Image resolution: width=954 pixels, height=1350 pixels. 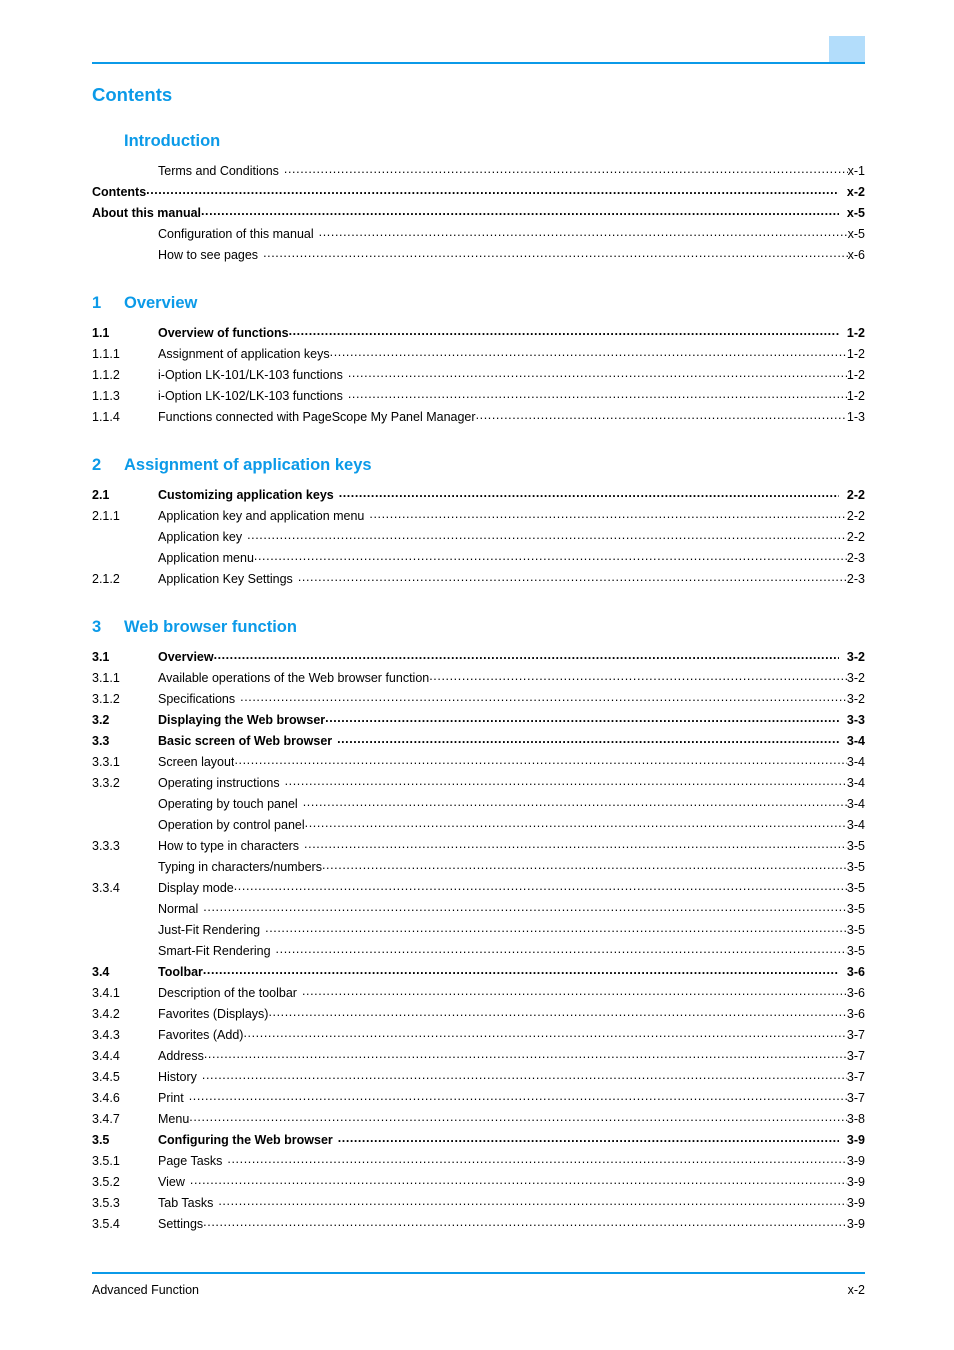 I want to click on toc-entry: 1.1.3 i-Option LK-102/LK-103 functions 1-2, so click(x=478, y=396).